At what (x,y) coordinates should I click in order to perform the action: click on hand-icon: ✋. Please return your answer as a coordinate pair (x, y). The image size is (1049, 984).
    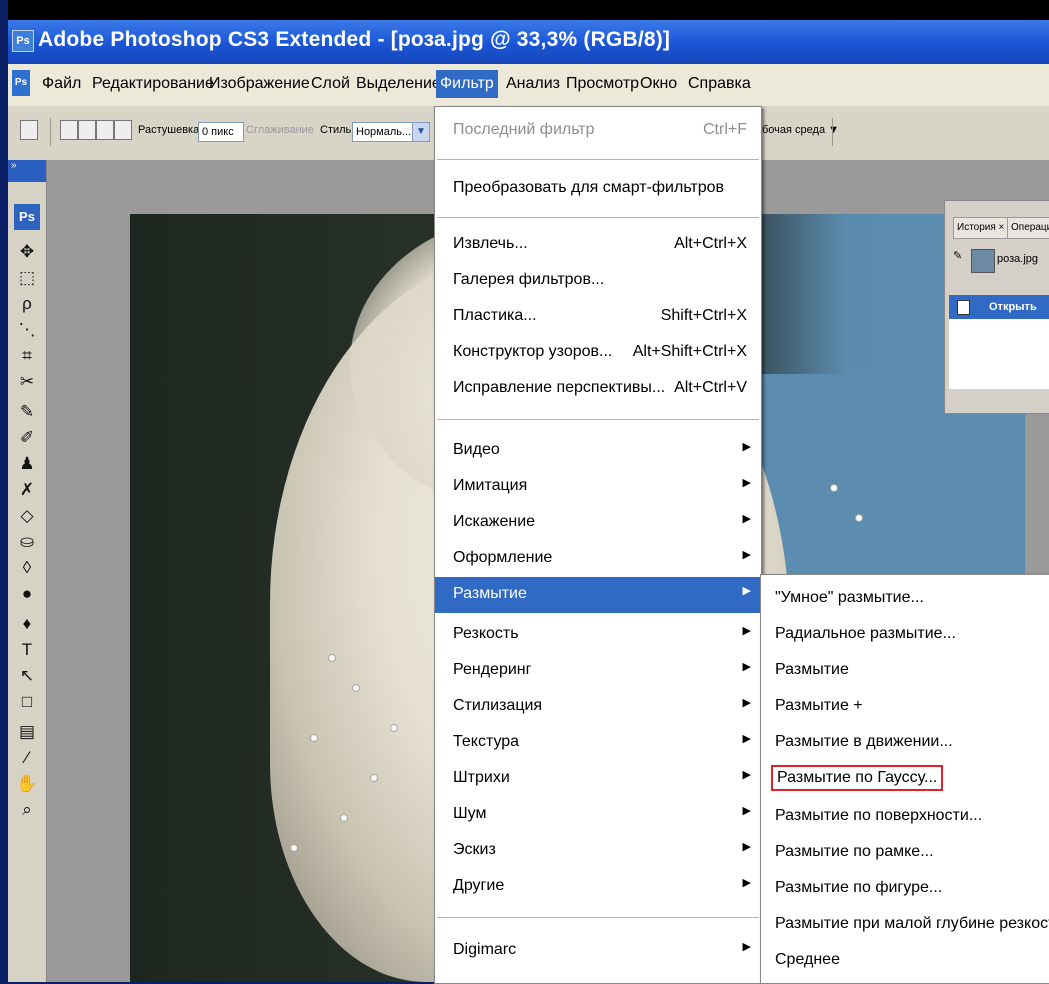
    Looking at the image, I should click on (27, 784).